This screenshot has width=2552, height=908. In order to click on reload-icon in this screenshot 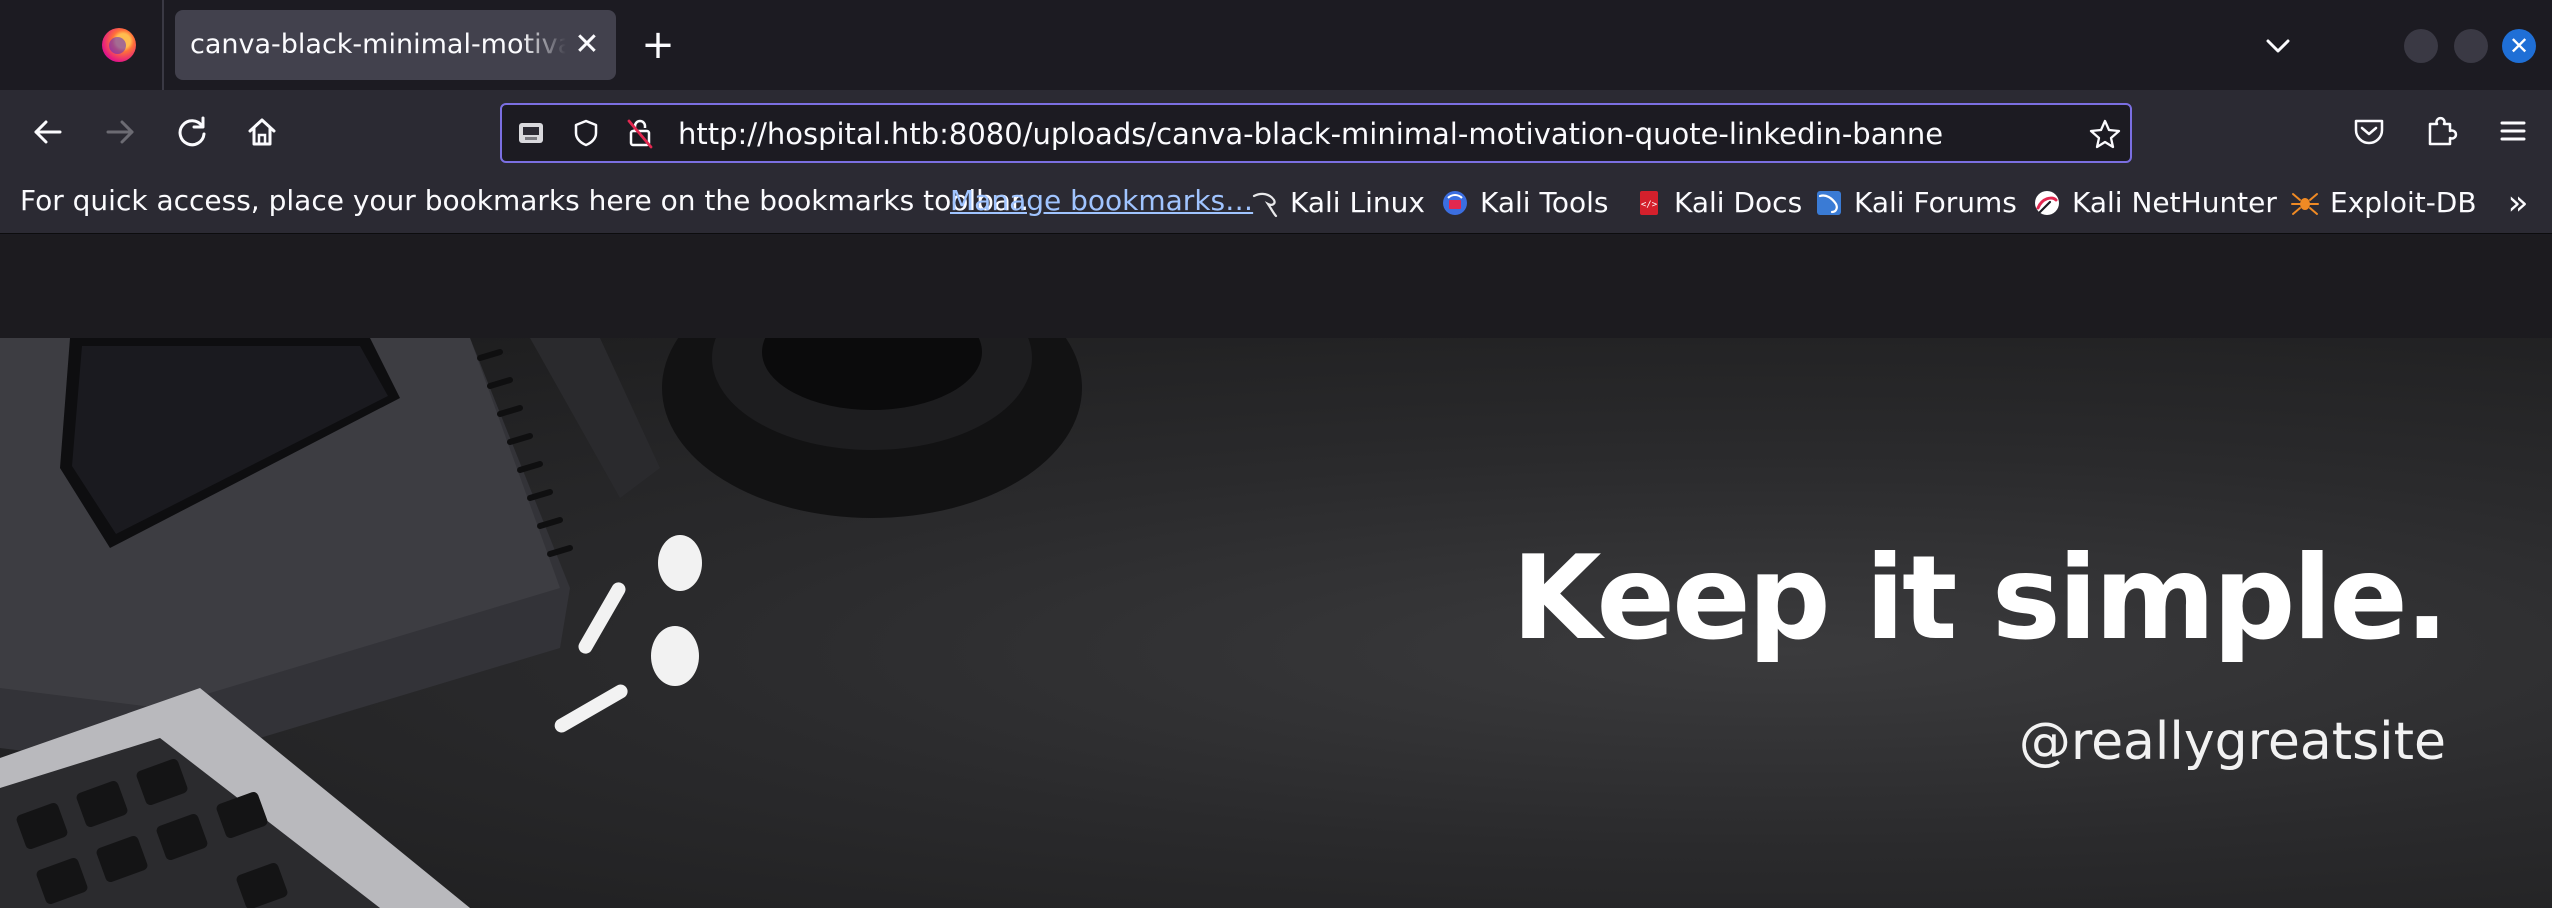, I will do `click(192, 131)`.